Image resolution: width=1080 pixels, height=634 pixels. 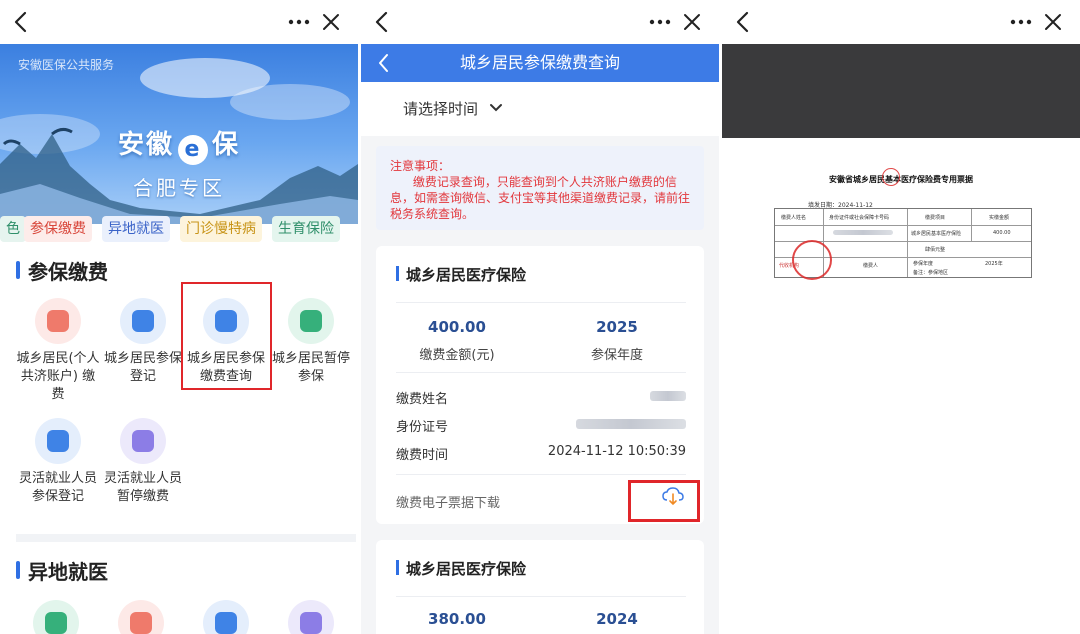 What do you see at coordinates (931, 273) in the screenshot?
I see `receipt-remark: 备注：参保地区` at bounding box center [931, 273].